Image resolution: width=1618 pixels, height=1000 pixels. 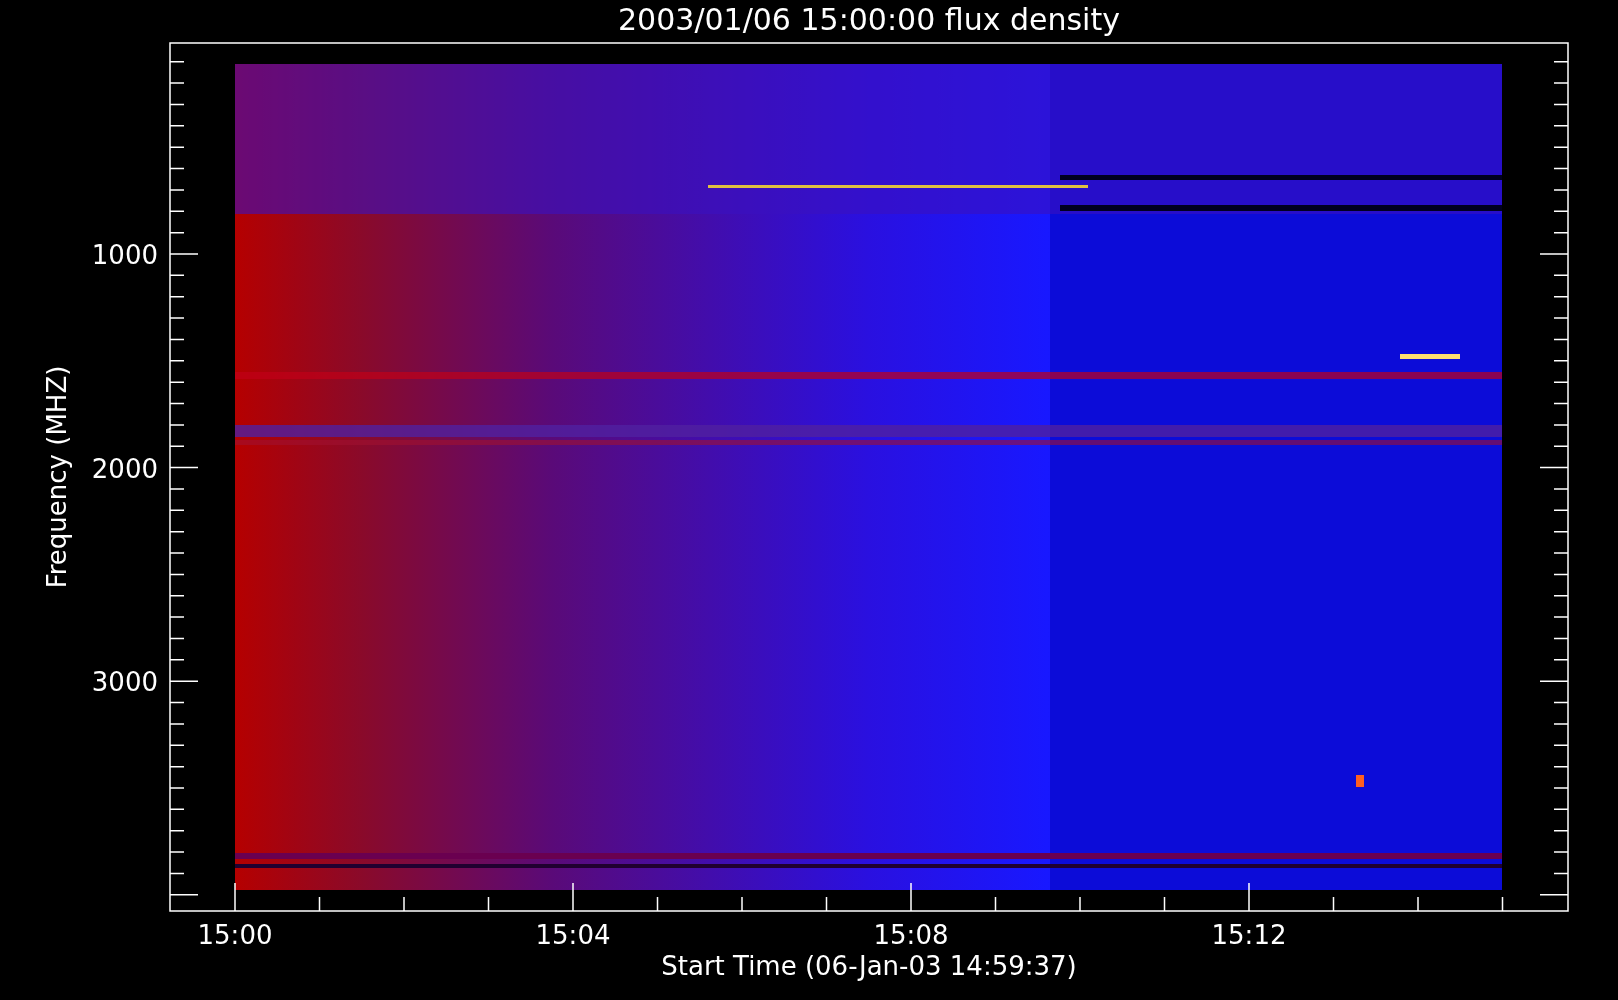 I want to click on x-tick-label: 15:12, so click(x=1249, y=935).